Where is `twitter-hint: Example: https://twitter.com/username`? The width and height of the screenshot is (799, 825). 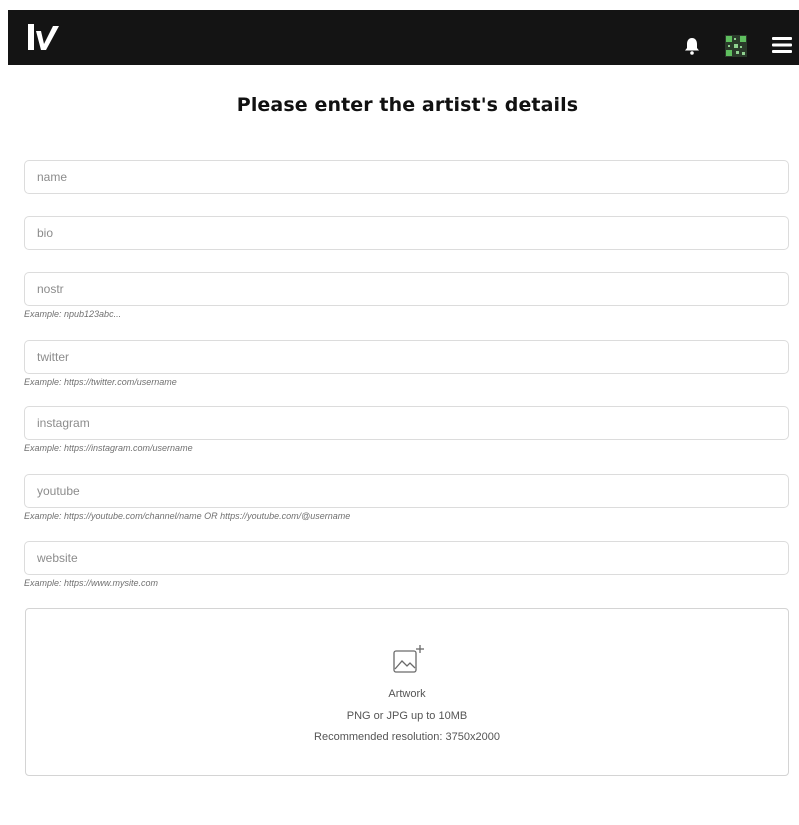 twitter-hint: Example: https://twitter.com/username is located at coordinates (100, 382).